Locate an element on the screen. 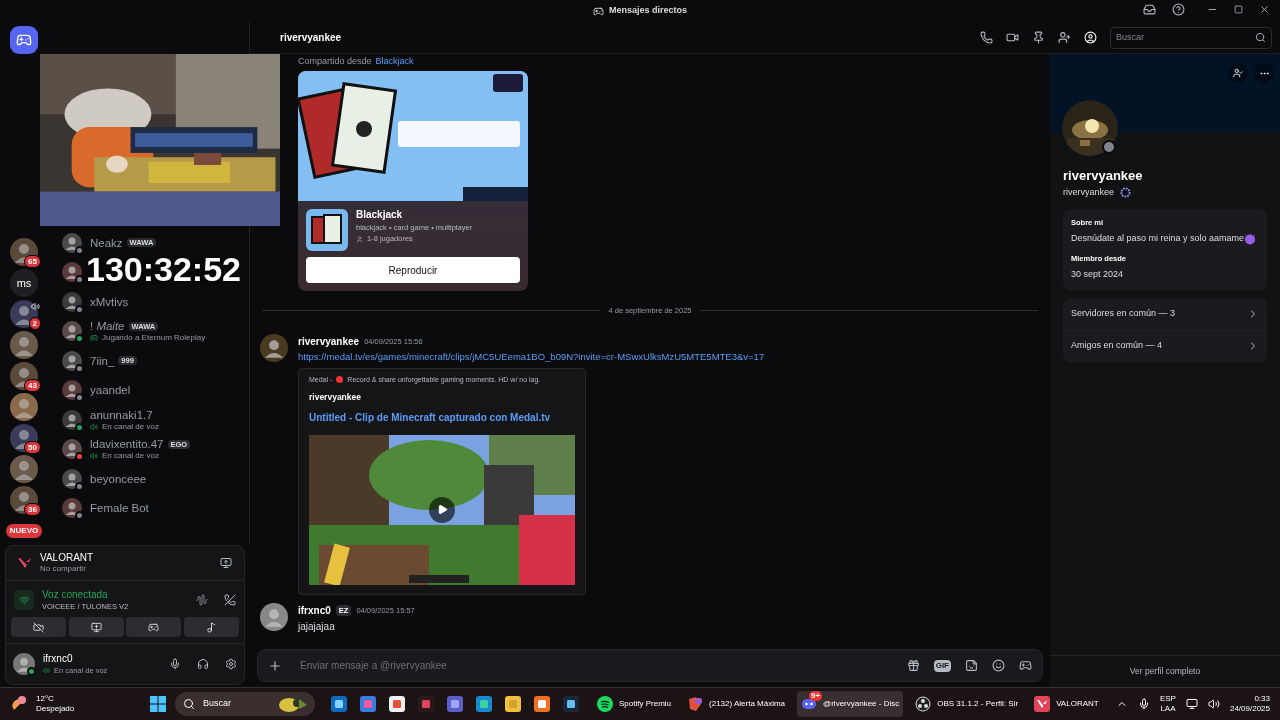 Image resolution: width=1280 pixels, height=720 pixels. volume-icon is located at coordinates (1213, 704).